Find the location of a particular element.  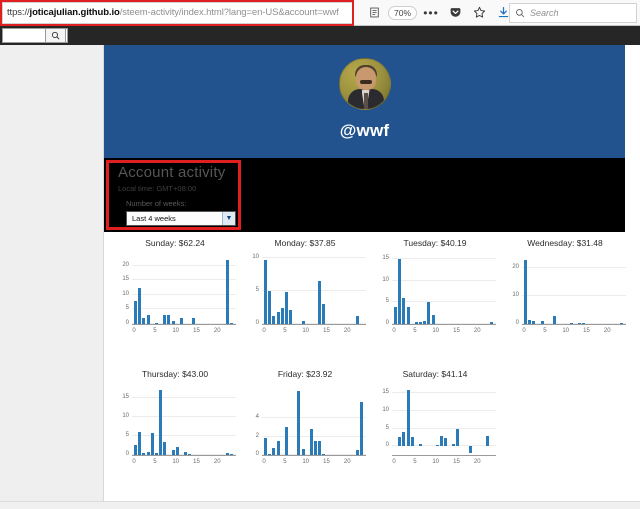

search-icon is located at coordinates (55, 35).